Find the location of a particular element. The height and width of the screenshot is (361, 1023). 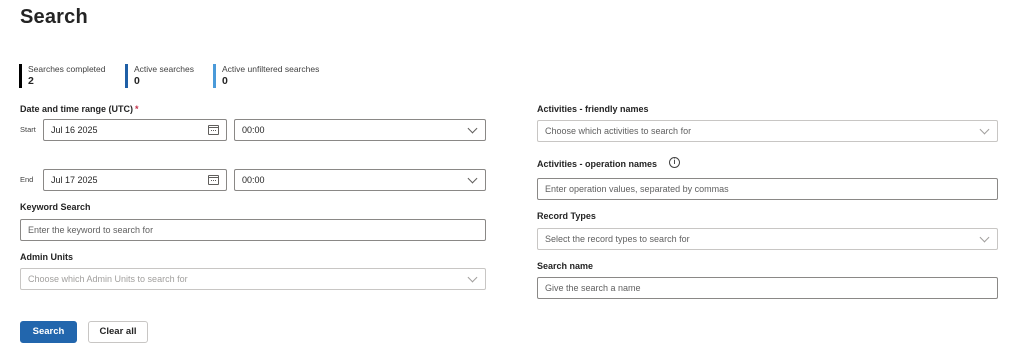

admin-units-dropdown: Choose which Admin Units to search for is located at coordinates (253, 279).